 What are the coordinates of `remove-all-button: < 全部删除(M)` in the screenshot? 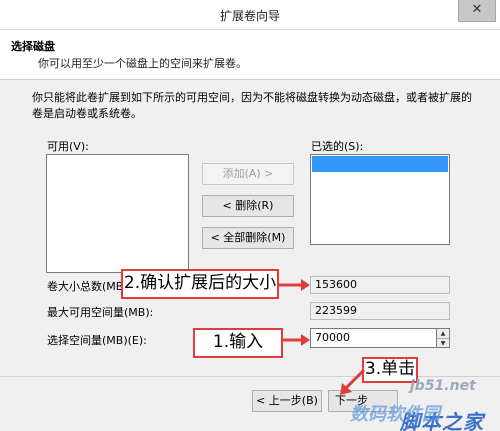 It's located at (248, 238).